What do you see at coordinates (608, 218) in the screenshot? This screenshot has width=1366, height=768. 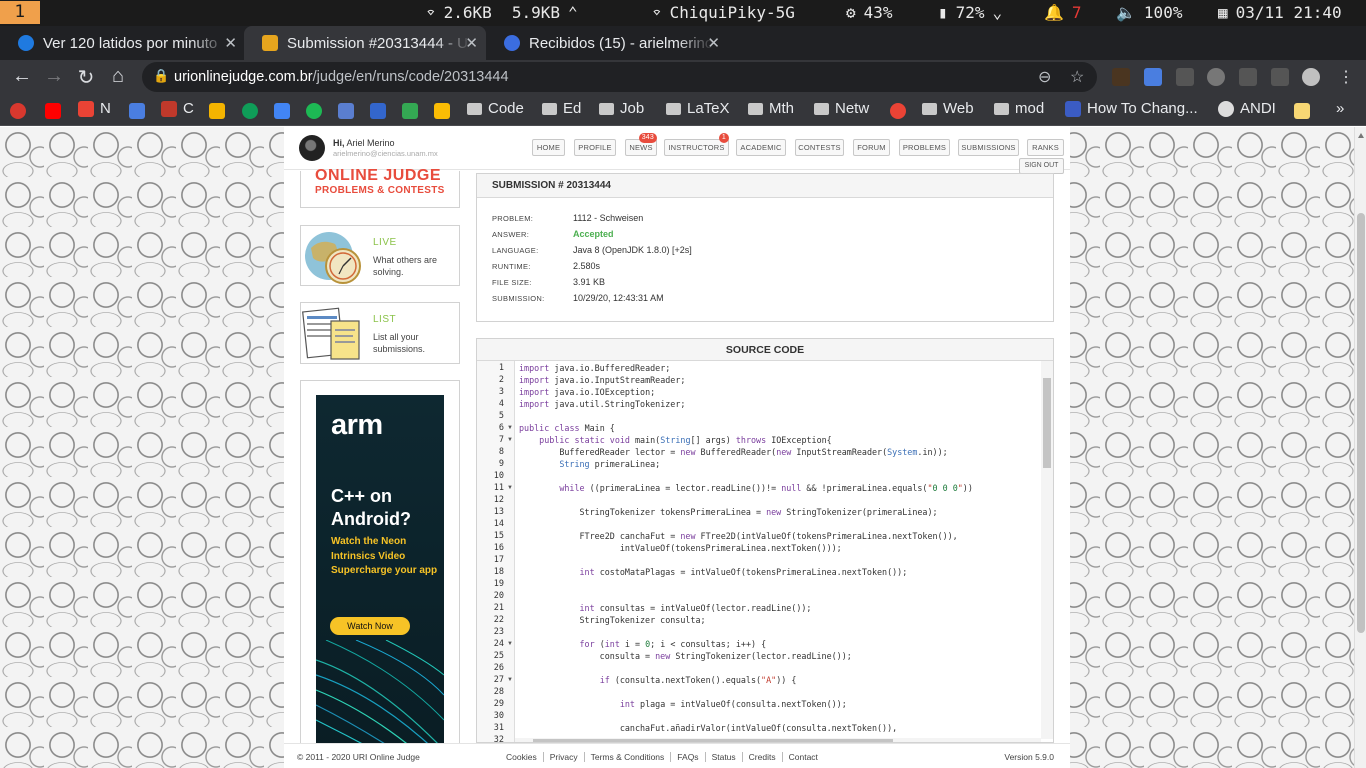 I see `problem-link: 1112 - Schweisen` at bounding box center [608, 218].